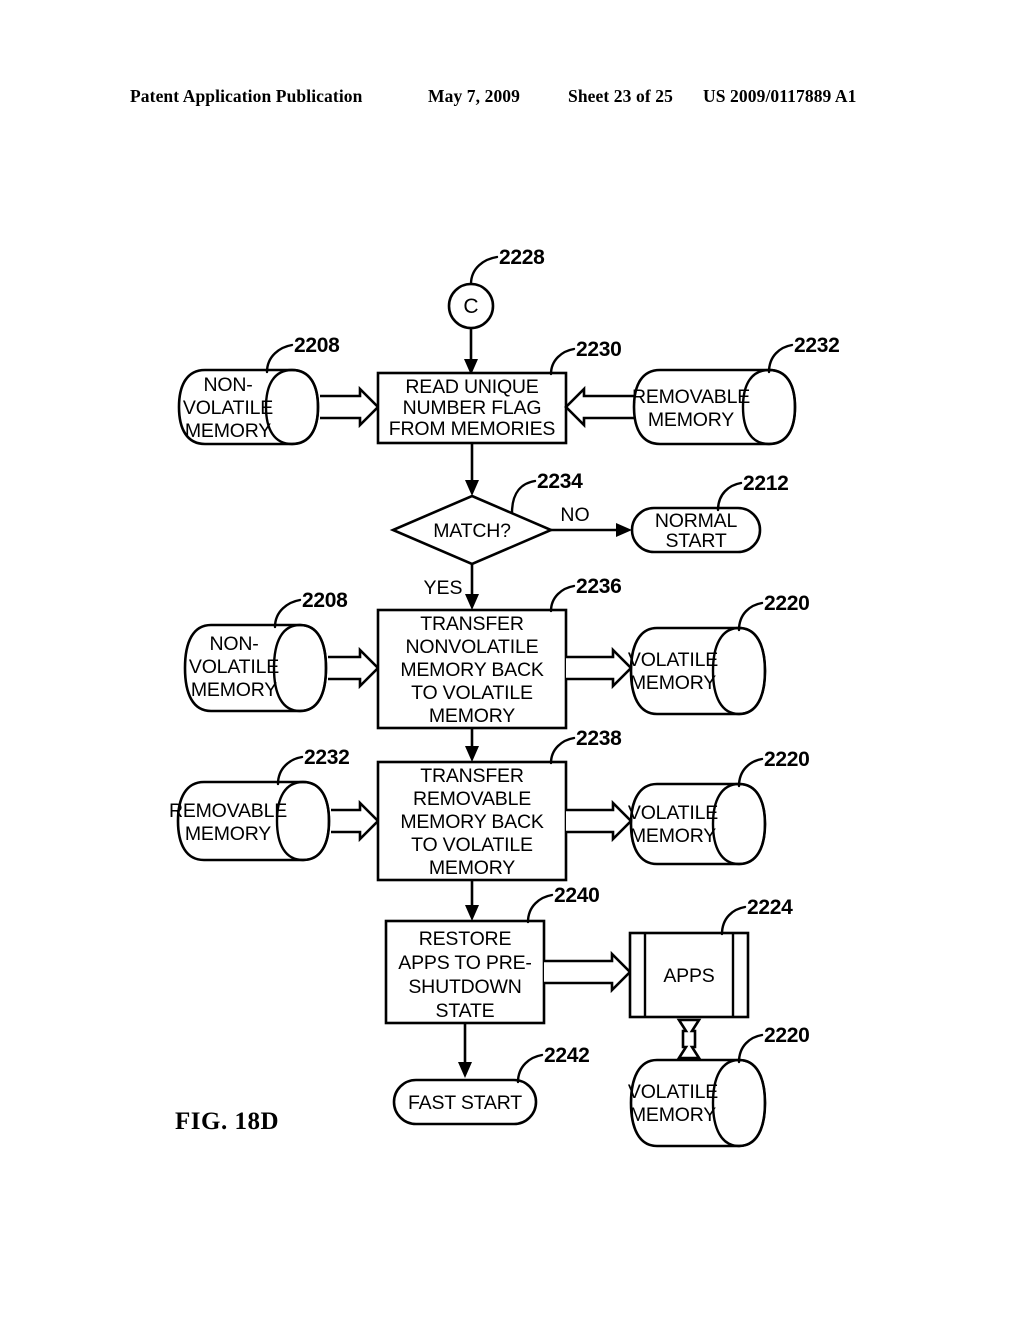  Describe the element at coordinates (599, 407) in the screenshot. I see `block-arrow-removable-to-read` at that location.